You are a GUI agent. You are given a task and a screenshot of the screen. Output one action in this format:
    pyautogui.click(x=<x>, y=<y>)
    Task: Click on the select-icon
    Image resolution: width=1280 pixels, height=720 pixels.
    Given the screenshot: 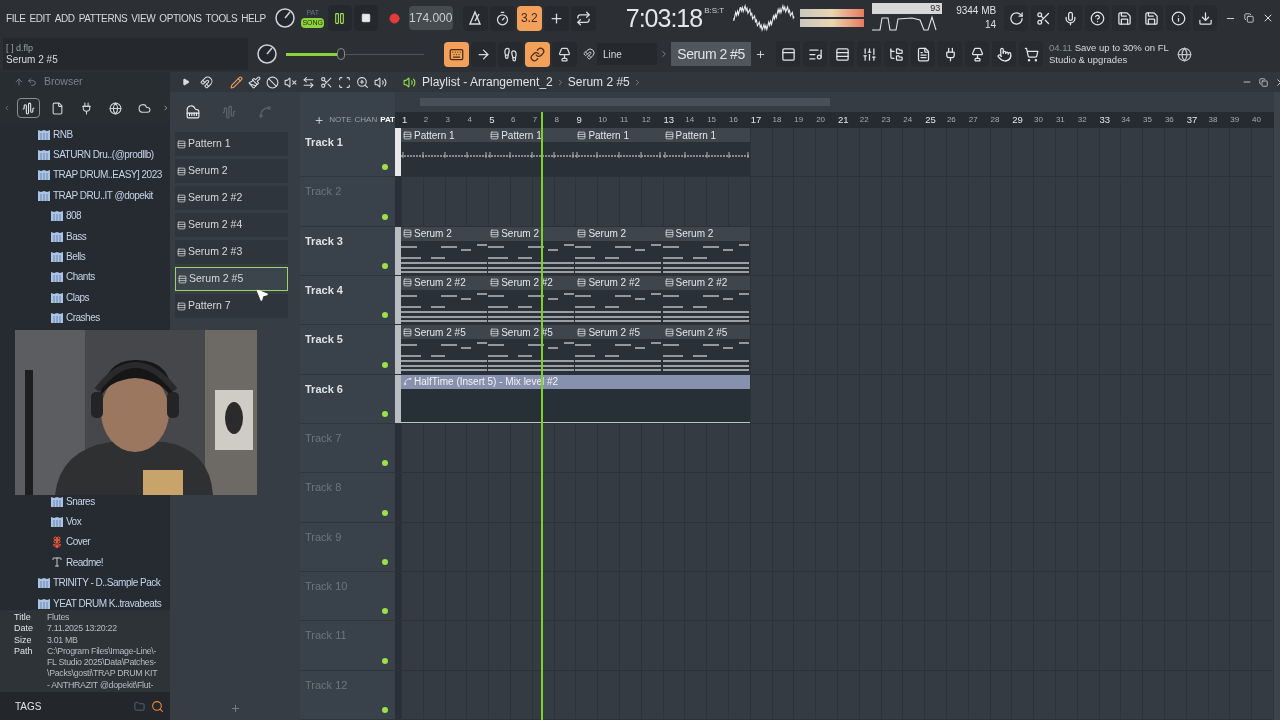 What is the action you would take?
    pyautogui.click(x=344, y=82)
    